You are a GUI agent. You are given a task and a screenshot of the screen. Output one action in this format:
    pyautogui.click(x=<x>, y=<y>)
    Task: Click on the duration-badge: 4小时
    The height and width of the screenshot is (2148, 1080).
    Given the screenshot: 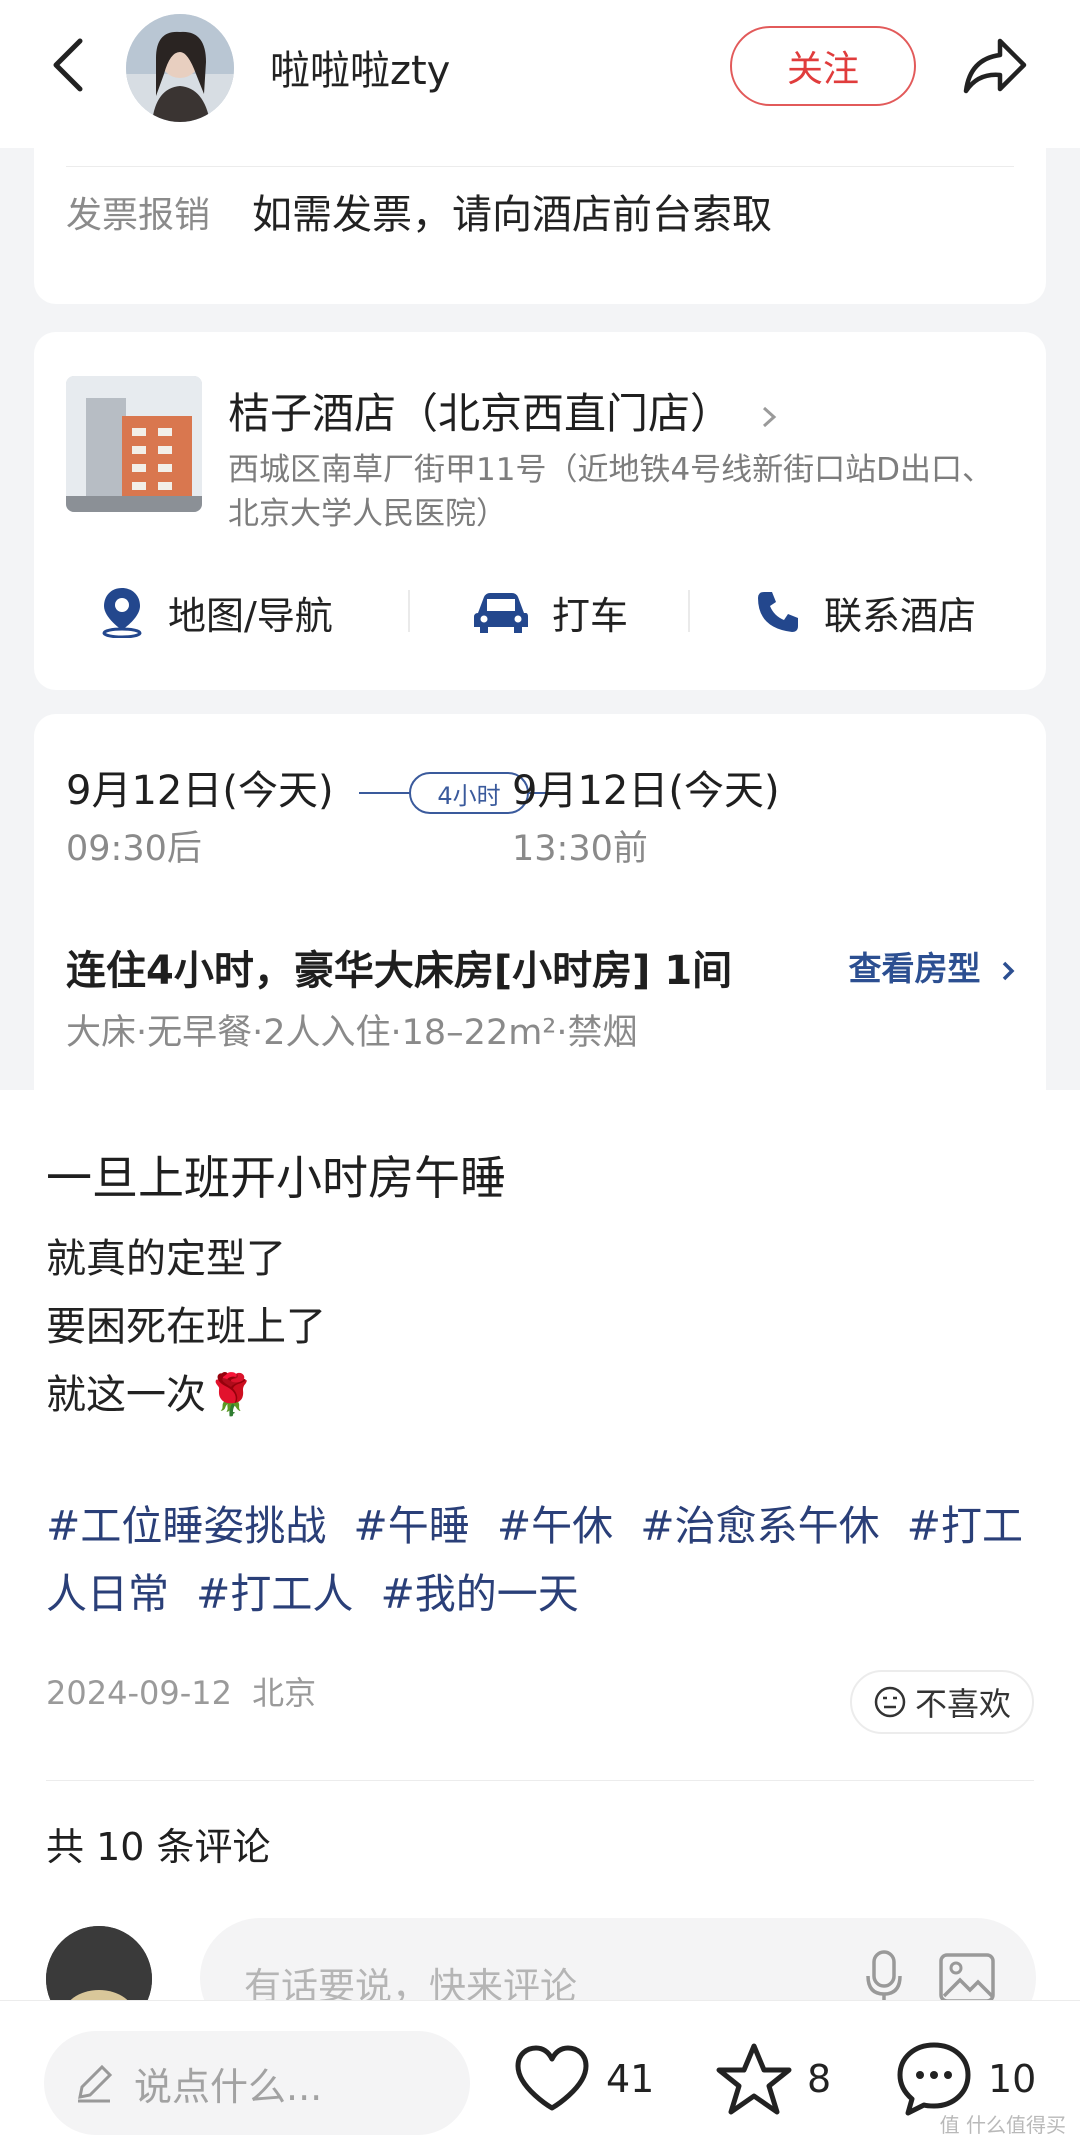 What is the action you would take?
    pyautogui.click(x=469, y=793)
    